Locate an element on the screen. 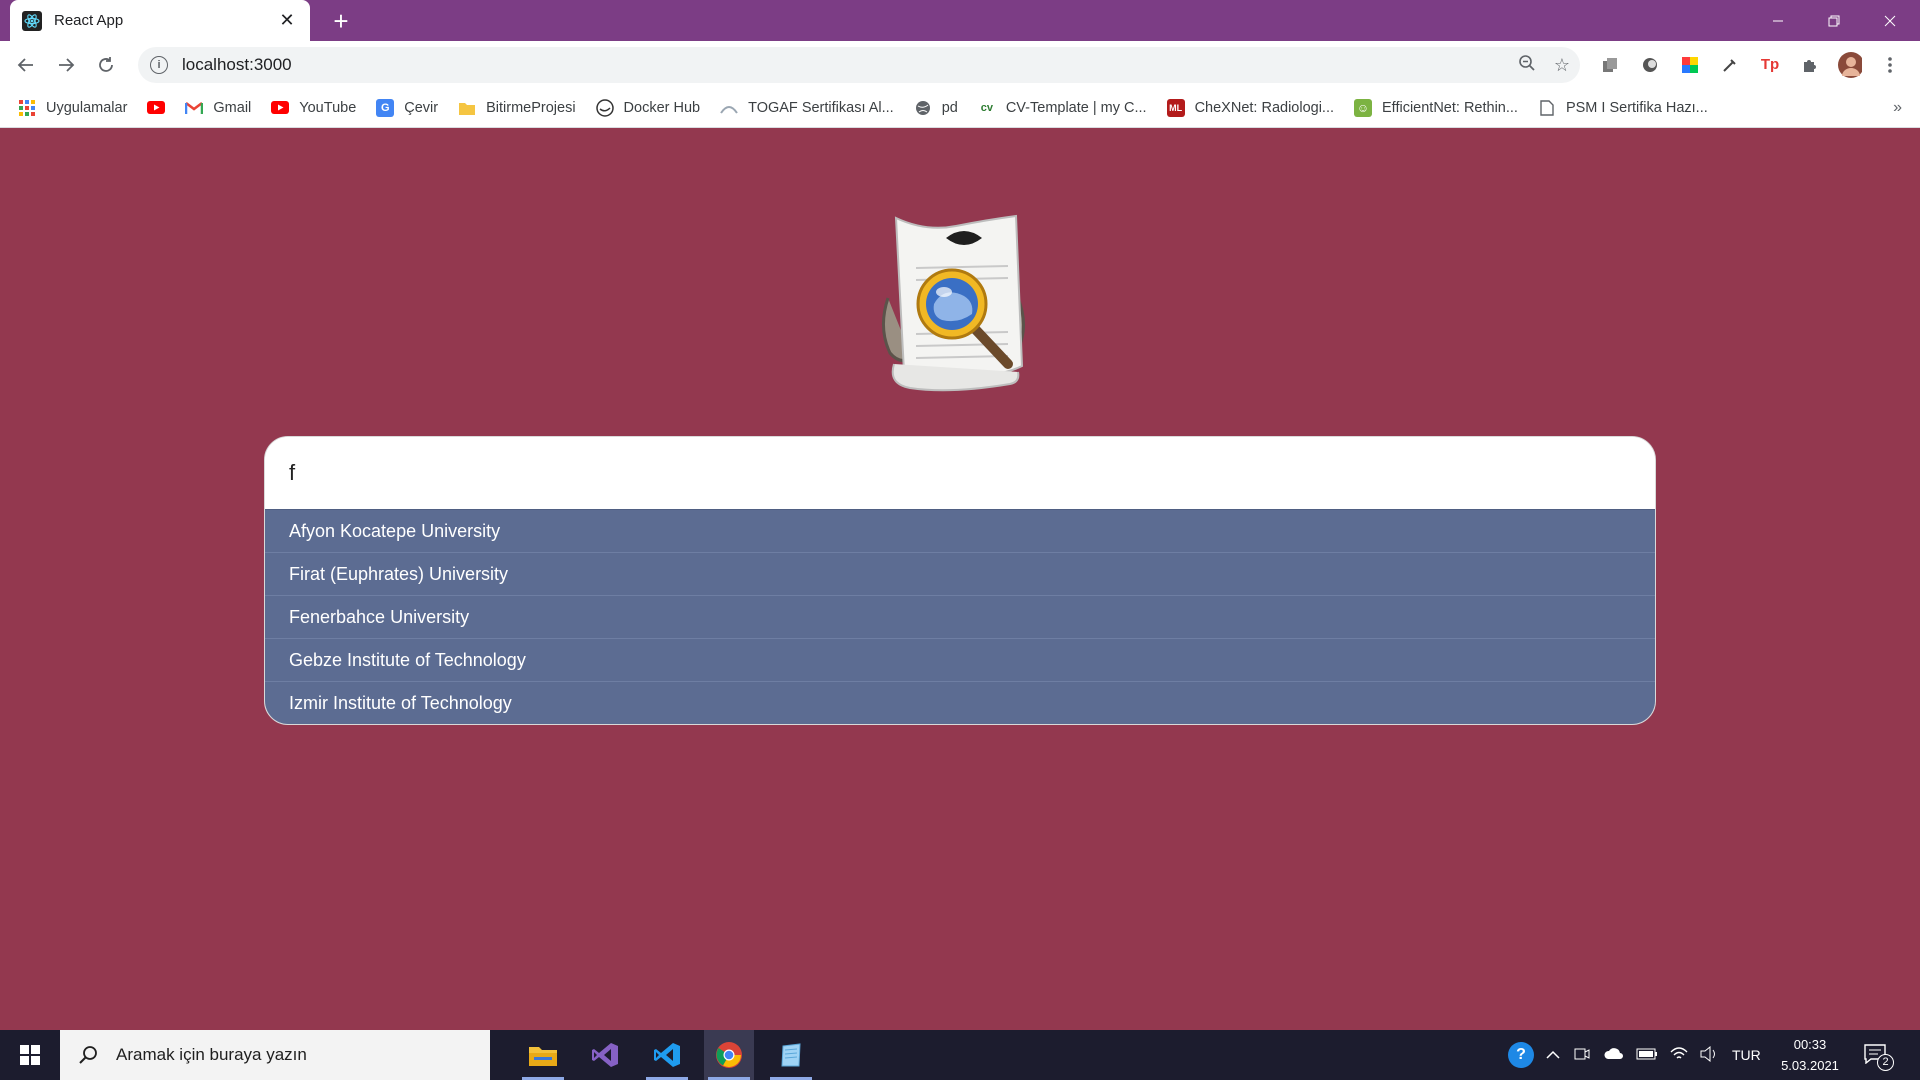 This screenshot has width=1920, height=1080. taskbar-clock: 00:33 5.03.2021 is located at coordinates (1810, 1055).